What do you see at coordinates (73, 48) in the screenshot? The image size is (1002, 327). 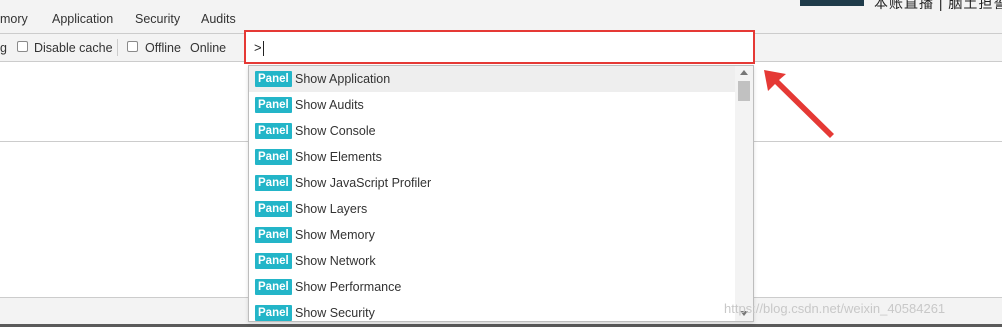 I see `disable-cache-label: Disable cache` at bounding box center [73, 48].